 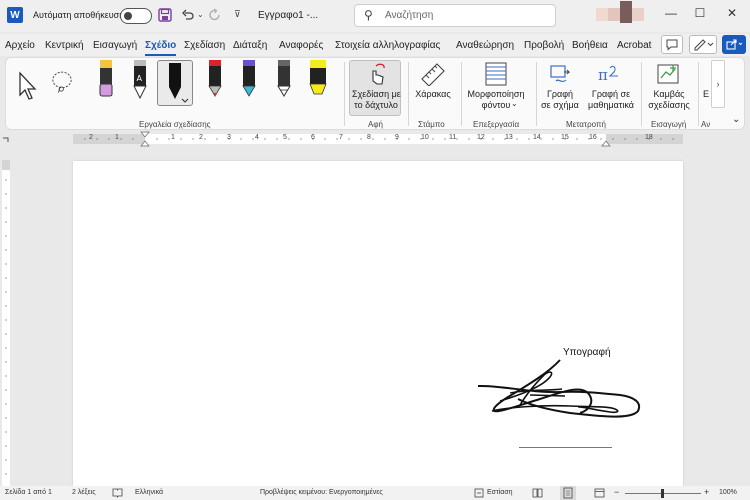 What do you see at coordinates (616, 492) in the screenshot?
I see `zoom-out-button: −` at bounding box center [616, 492].